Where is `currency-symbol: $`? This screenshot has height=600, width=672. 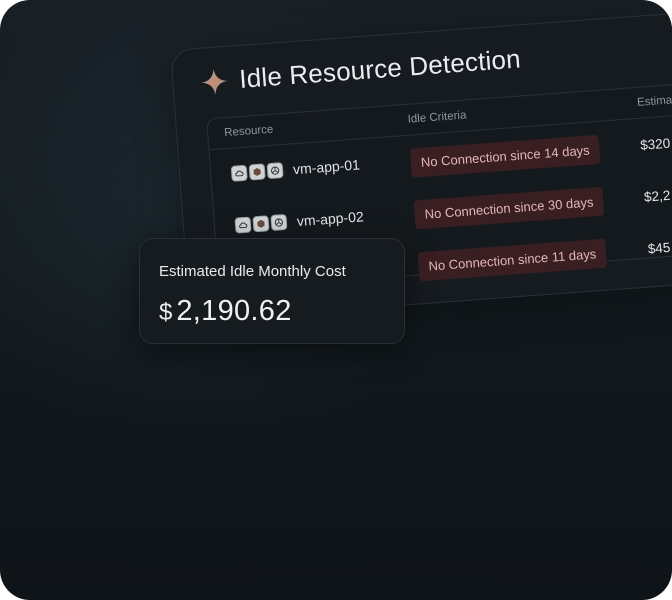 currency-symbol: $ is located at coordinates (166, 312).